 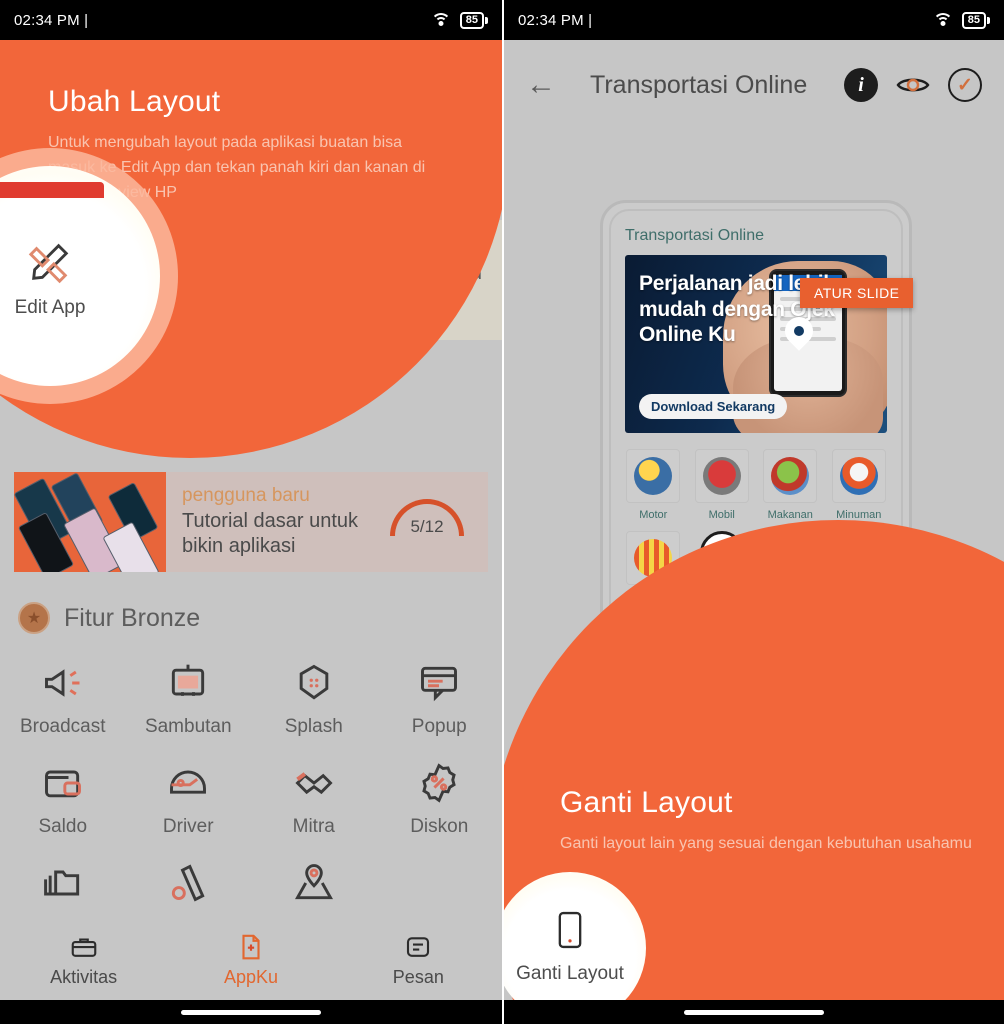 What do you see at coordinates (859, 515) in the screenshot?
I see `preview-cell-label: Minuman` at bounding box center [859, 515].